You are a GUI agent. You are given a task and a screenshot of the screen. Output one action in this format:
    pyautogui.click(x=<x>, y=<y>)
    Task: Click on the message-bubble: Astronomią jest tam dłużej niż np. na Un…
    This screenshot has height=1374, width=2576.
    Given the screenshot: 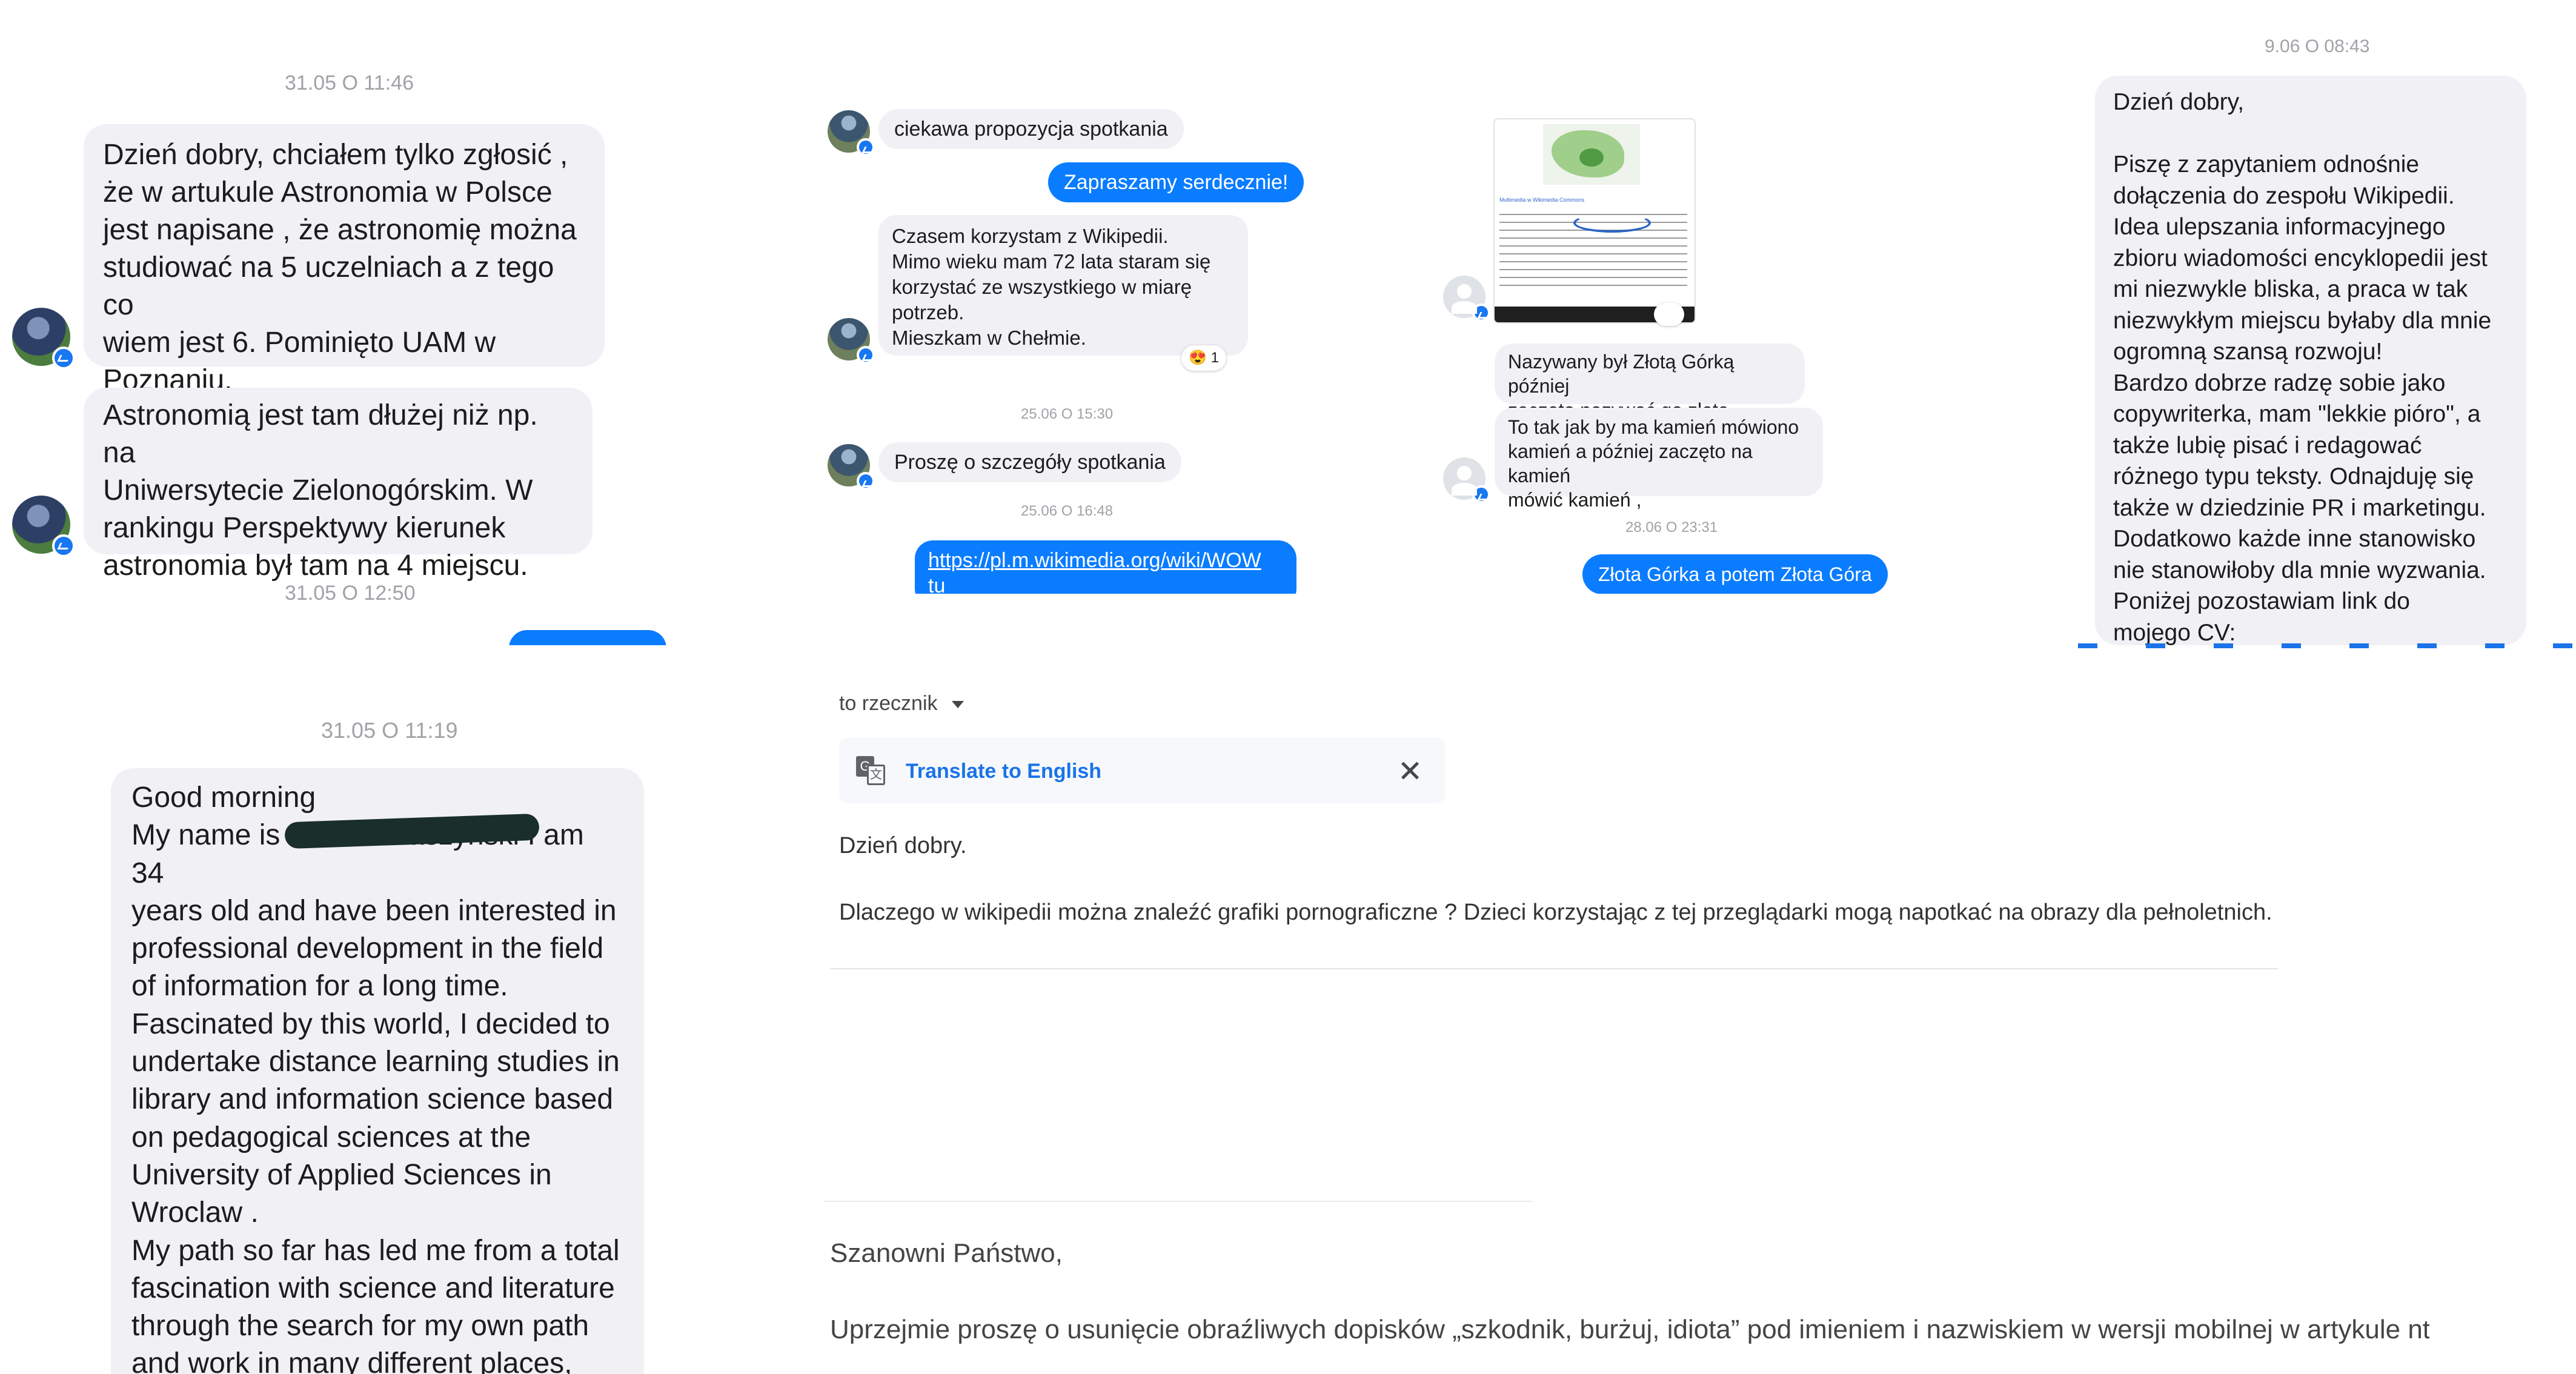 What is the action you would take?
    pyautogui.click(x=338, y=485)
    